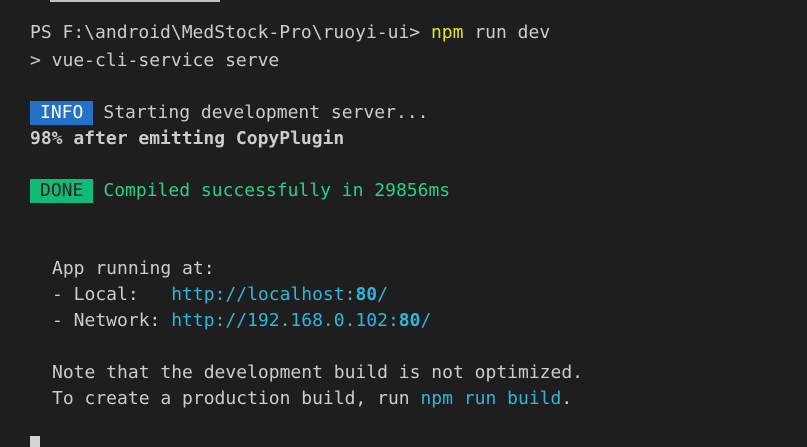 The image size is (807, 447). Describe the element at coordinates (187, 138) in the screenshot. I see `progress-line: 98% after emitting CopyPlugin` at that location.